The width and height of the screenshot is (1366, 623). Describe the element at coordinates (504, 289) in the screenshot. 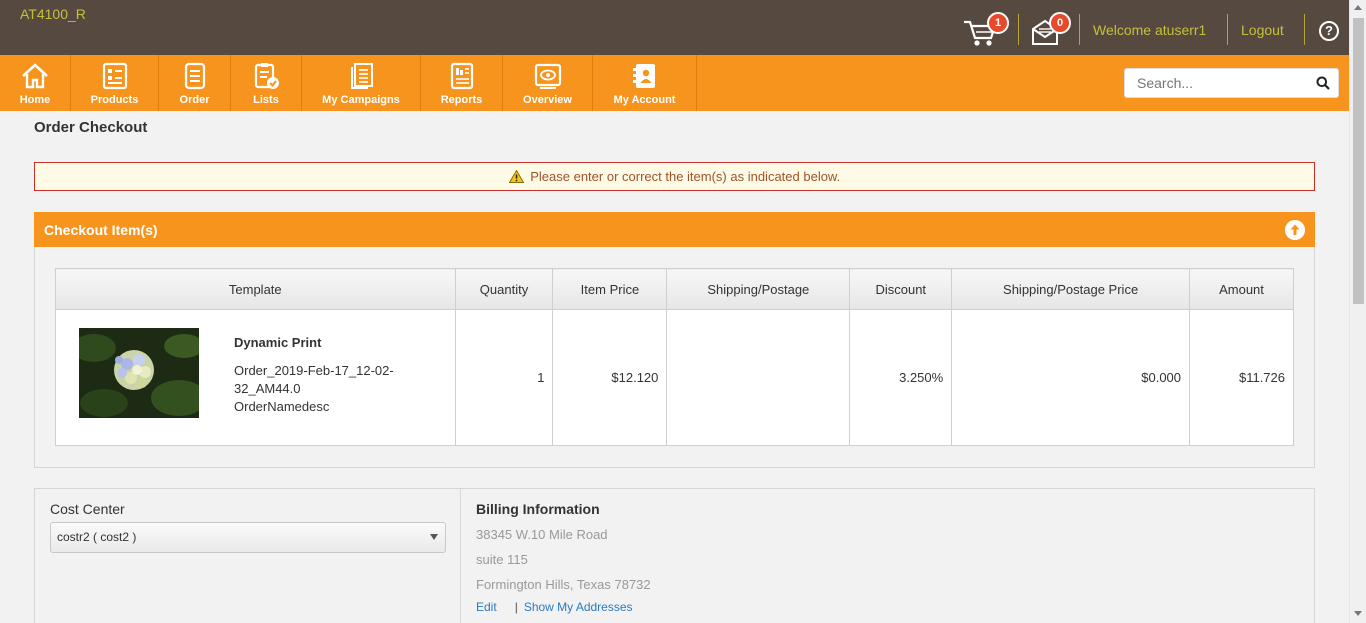

I see `column-header: Quantity` at that location.